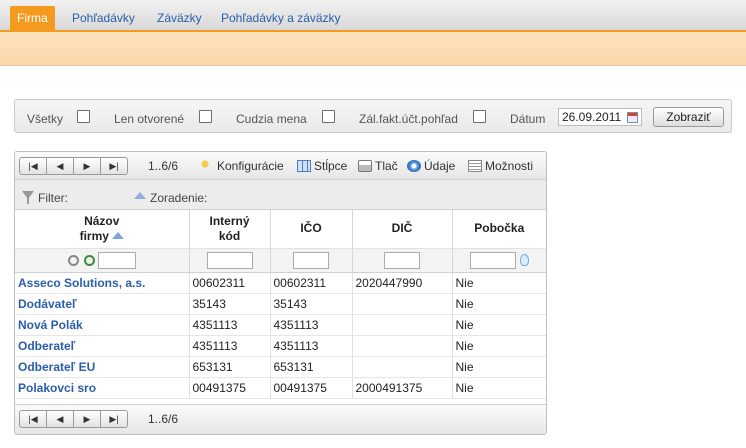  Describe the element at coordinates (230, 388) in the screenshot. I see `cell-interny: 00491375` at that location.